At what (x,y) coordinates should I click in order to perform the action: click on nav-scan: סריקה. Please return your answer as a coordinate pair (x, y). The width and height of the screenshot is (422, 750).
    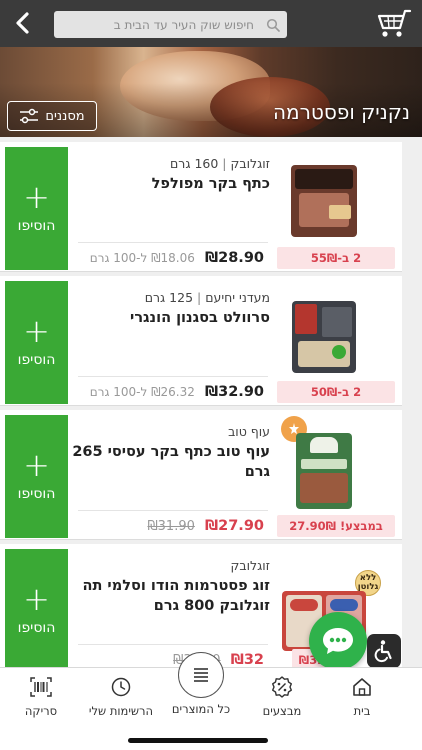
    Looking at the image, I should click on (41, 696).